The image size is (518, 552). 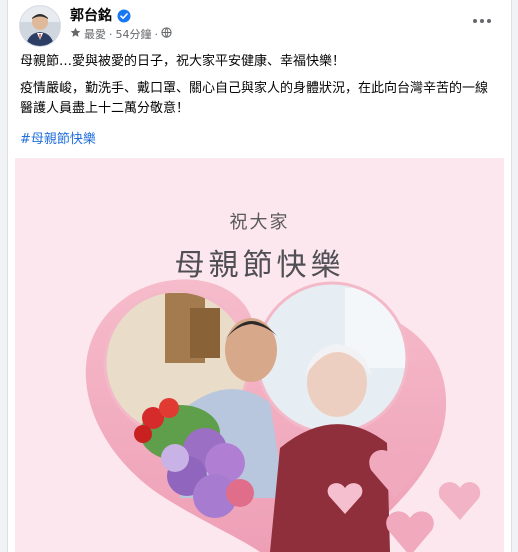 What do you see at coordinates (40, 26) in the screenshot?
I see `author-avatar` at bounding box center [40, 26].